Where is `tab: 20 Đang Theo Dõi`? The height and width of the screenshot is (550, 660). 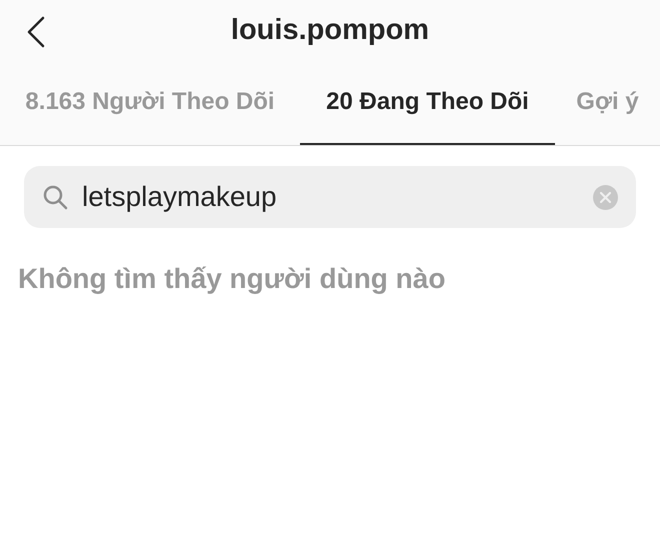
tab: 20 Đang Theo Dõi is located at coordinates (427, 103).